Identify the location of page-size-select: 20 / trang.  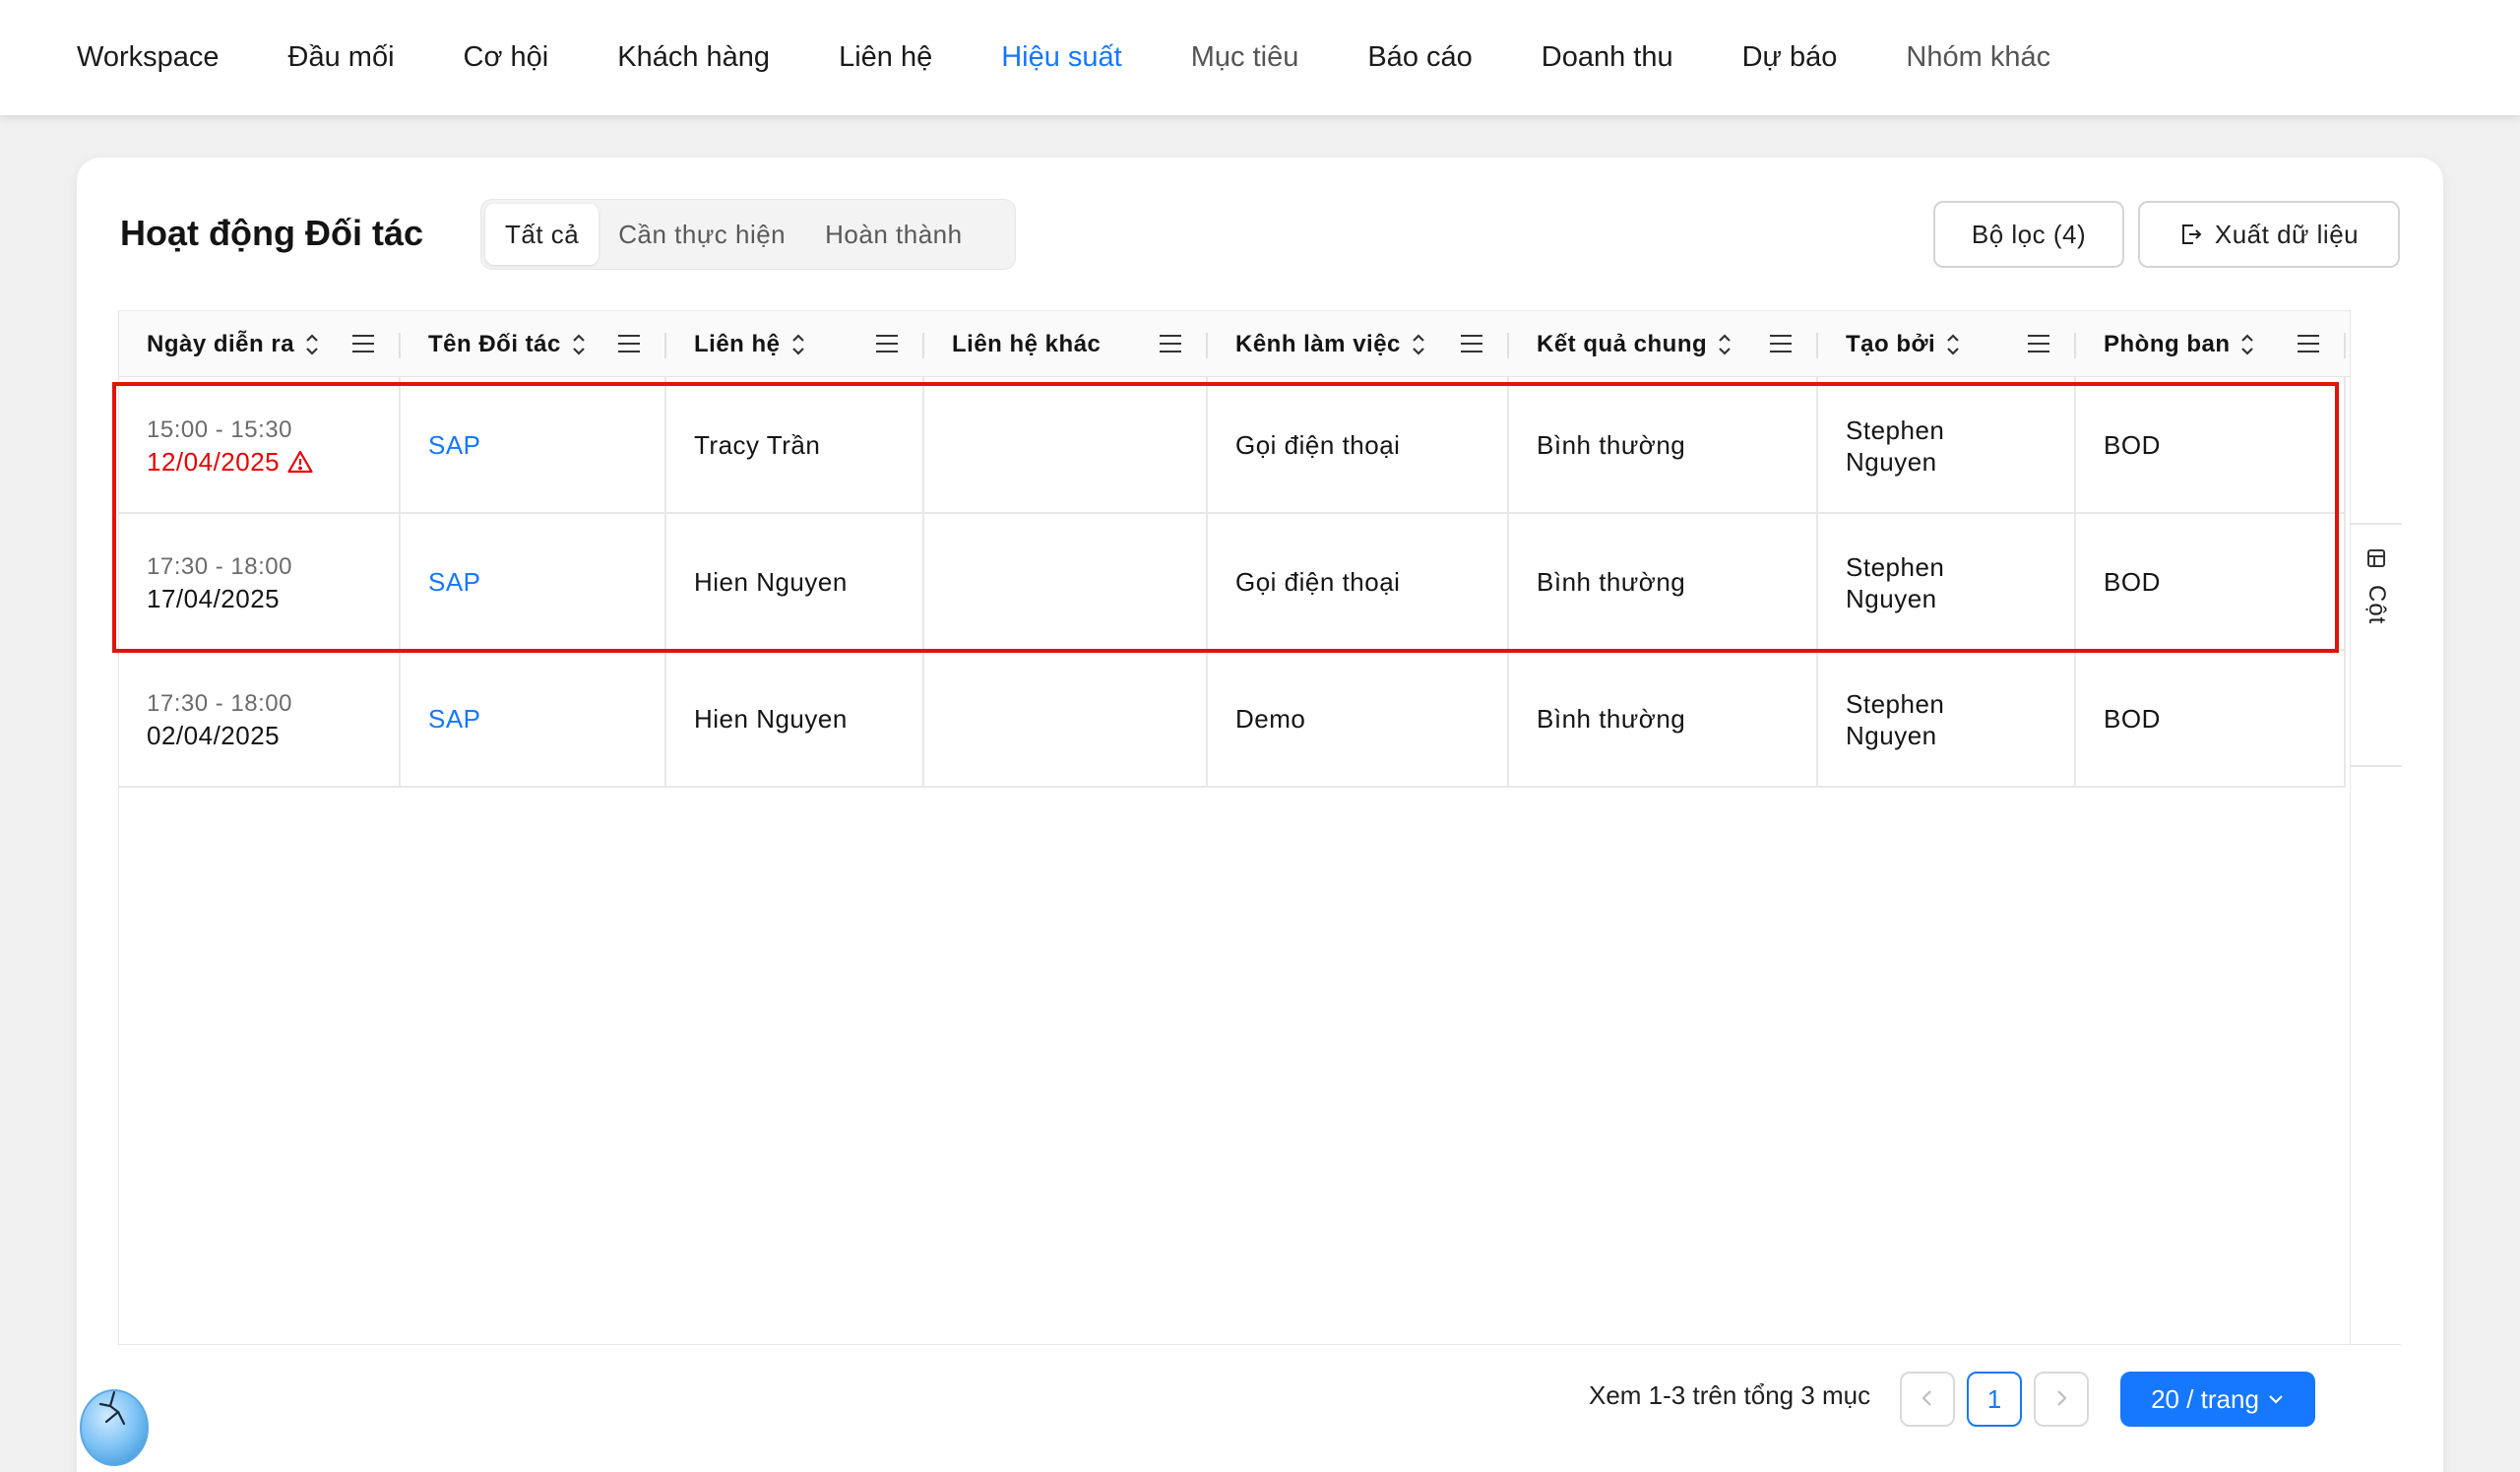
(2217, 1399).